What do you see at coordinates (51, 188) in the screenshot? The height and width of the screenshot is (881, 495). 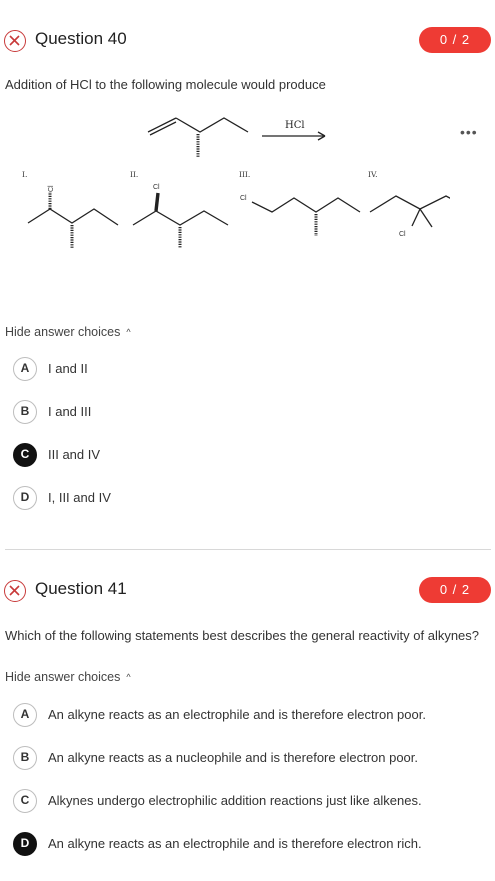 I see `chlorine-label-1: Cl` at bounding box center [51, 188].